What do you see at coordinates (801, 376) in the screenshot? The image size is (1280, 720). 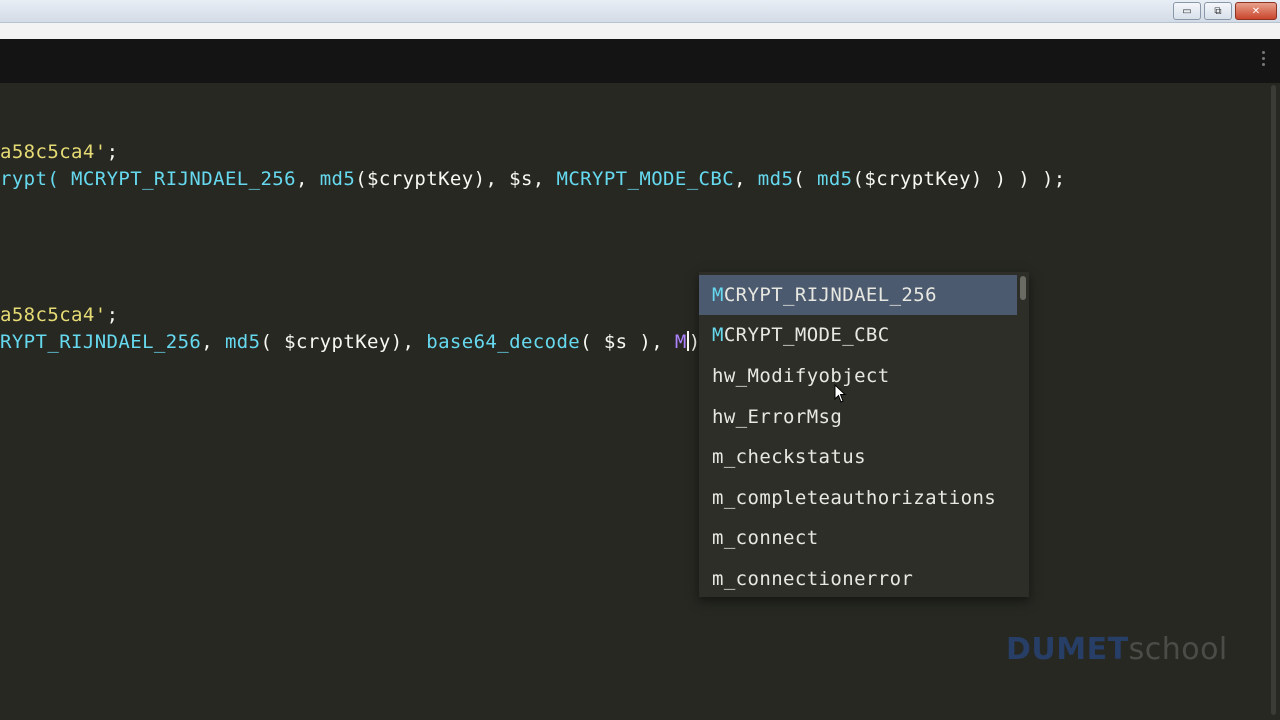 I see `autocomplete-label: hw_Modifyobject` at bounding box center [801, 376].